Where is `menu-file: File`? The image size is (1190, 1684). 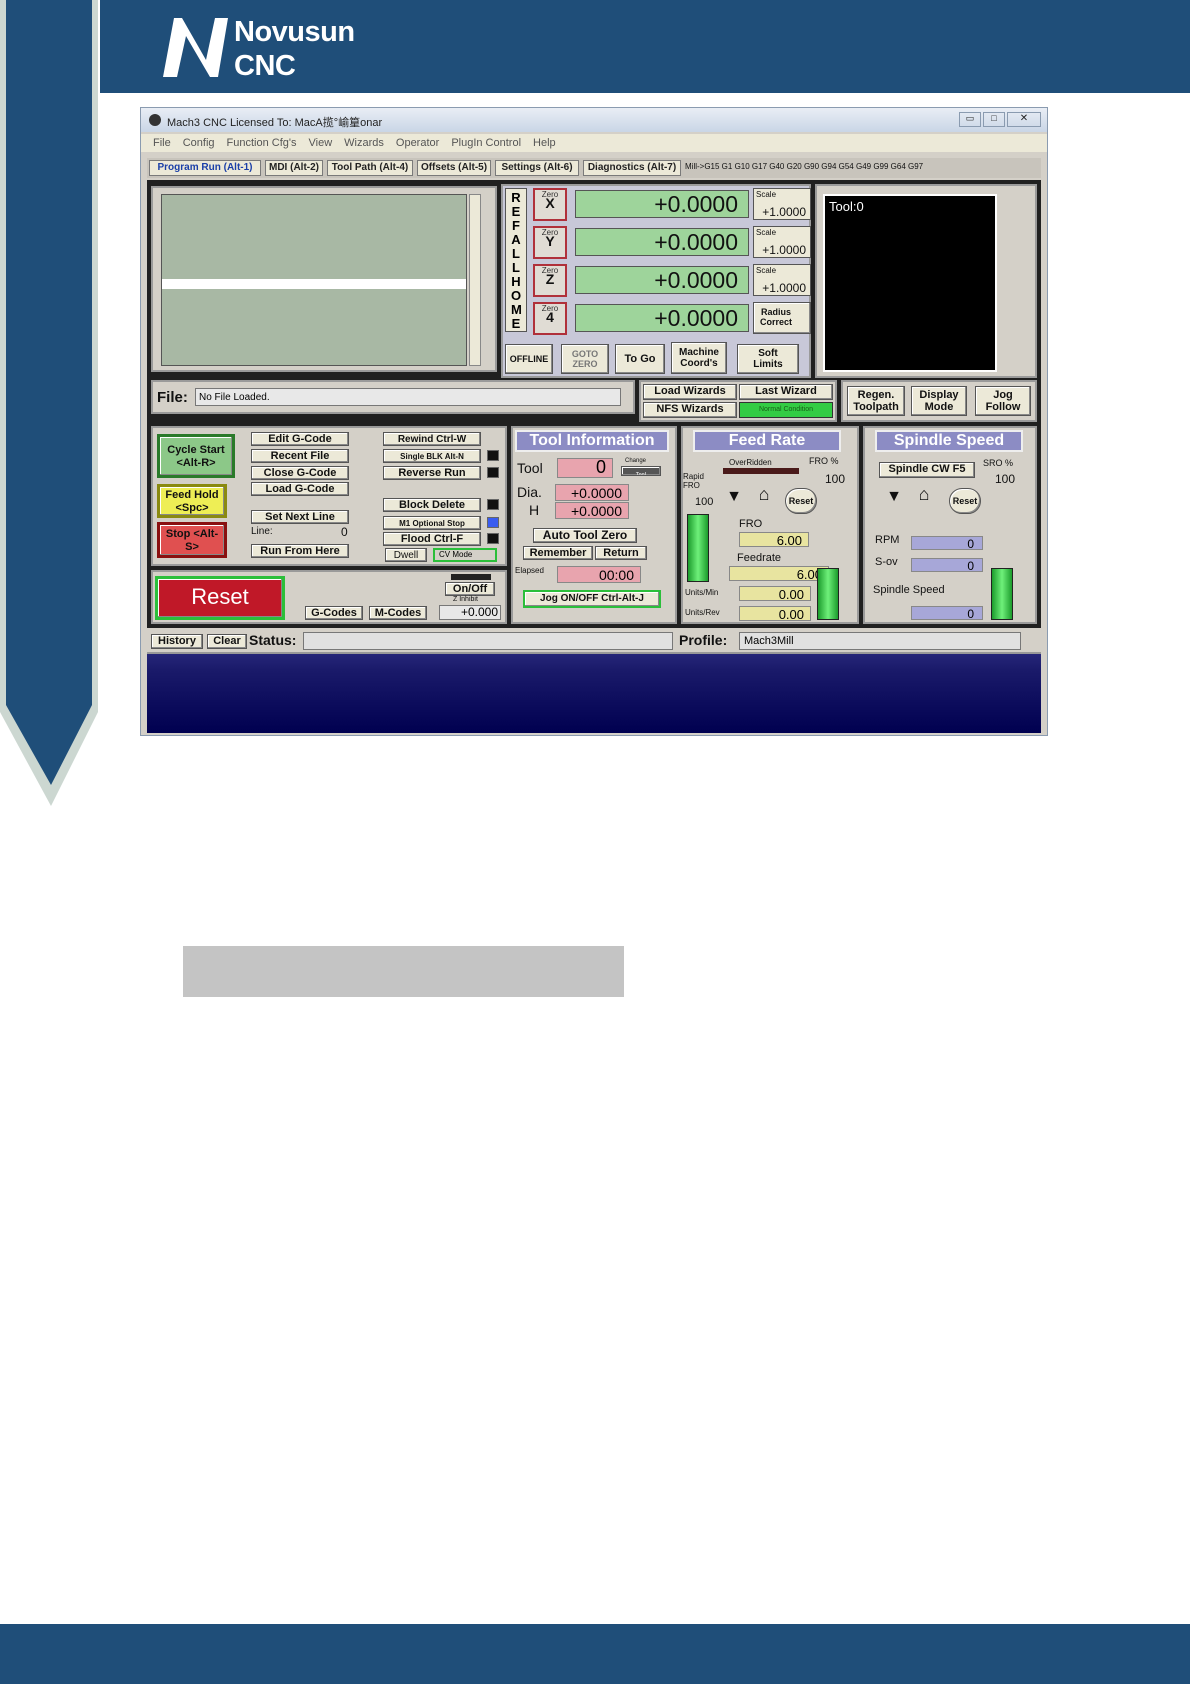
menu-file: File is located at coordinates (162, 143).